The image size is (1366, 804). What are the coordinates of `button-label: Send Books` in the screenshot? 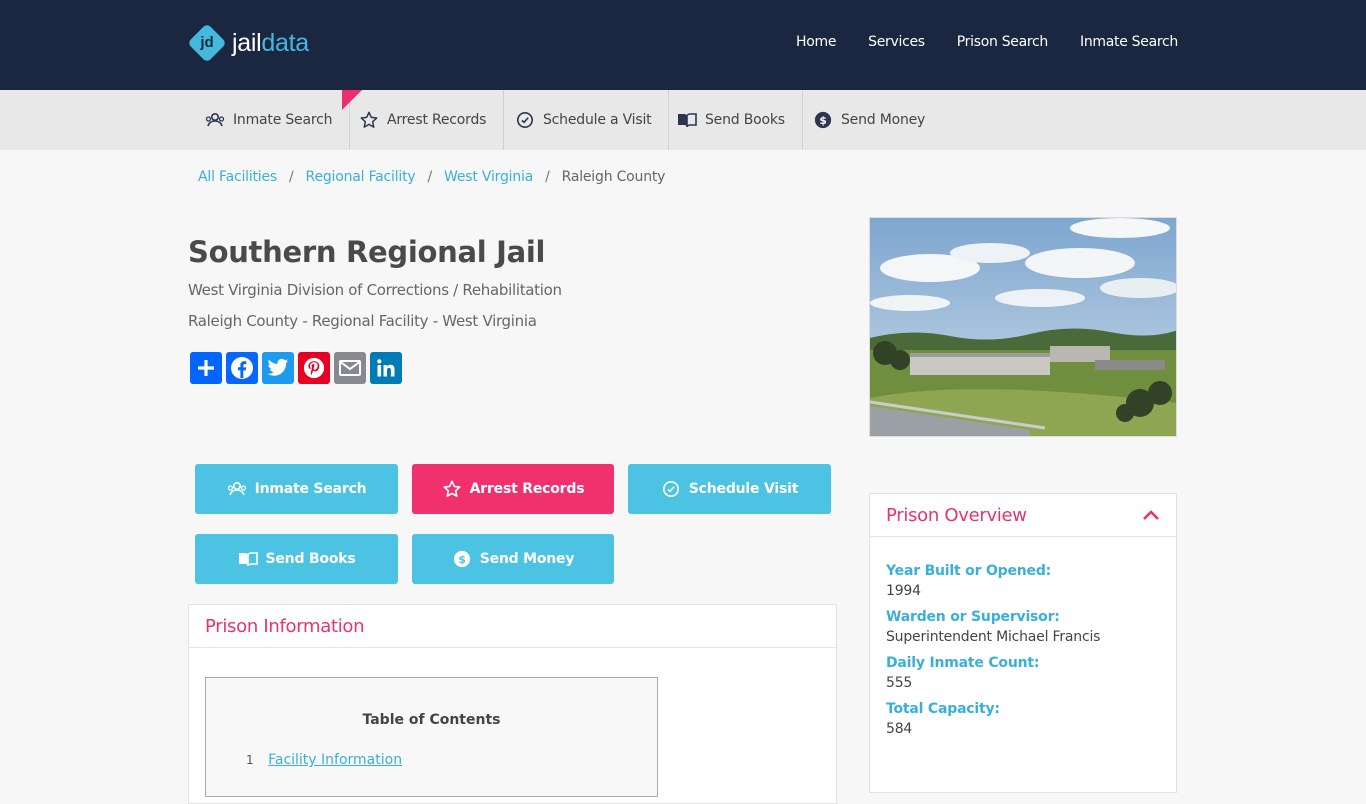 It's located at (310, 559).